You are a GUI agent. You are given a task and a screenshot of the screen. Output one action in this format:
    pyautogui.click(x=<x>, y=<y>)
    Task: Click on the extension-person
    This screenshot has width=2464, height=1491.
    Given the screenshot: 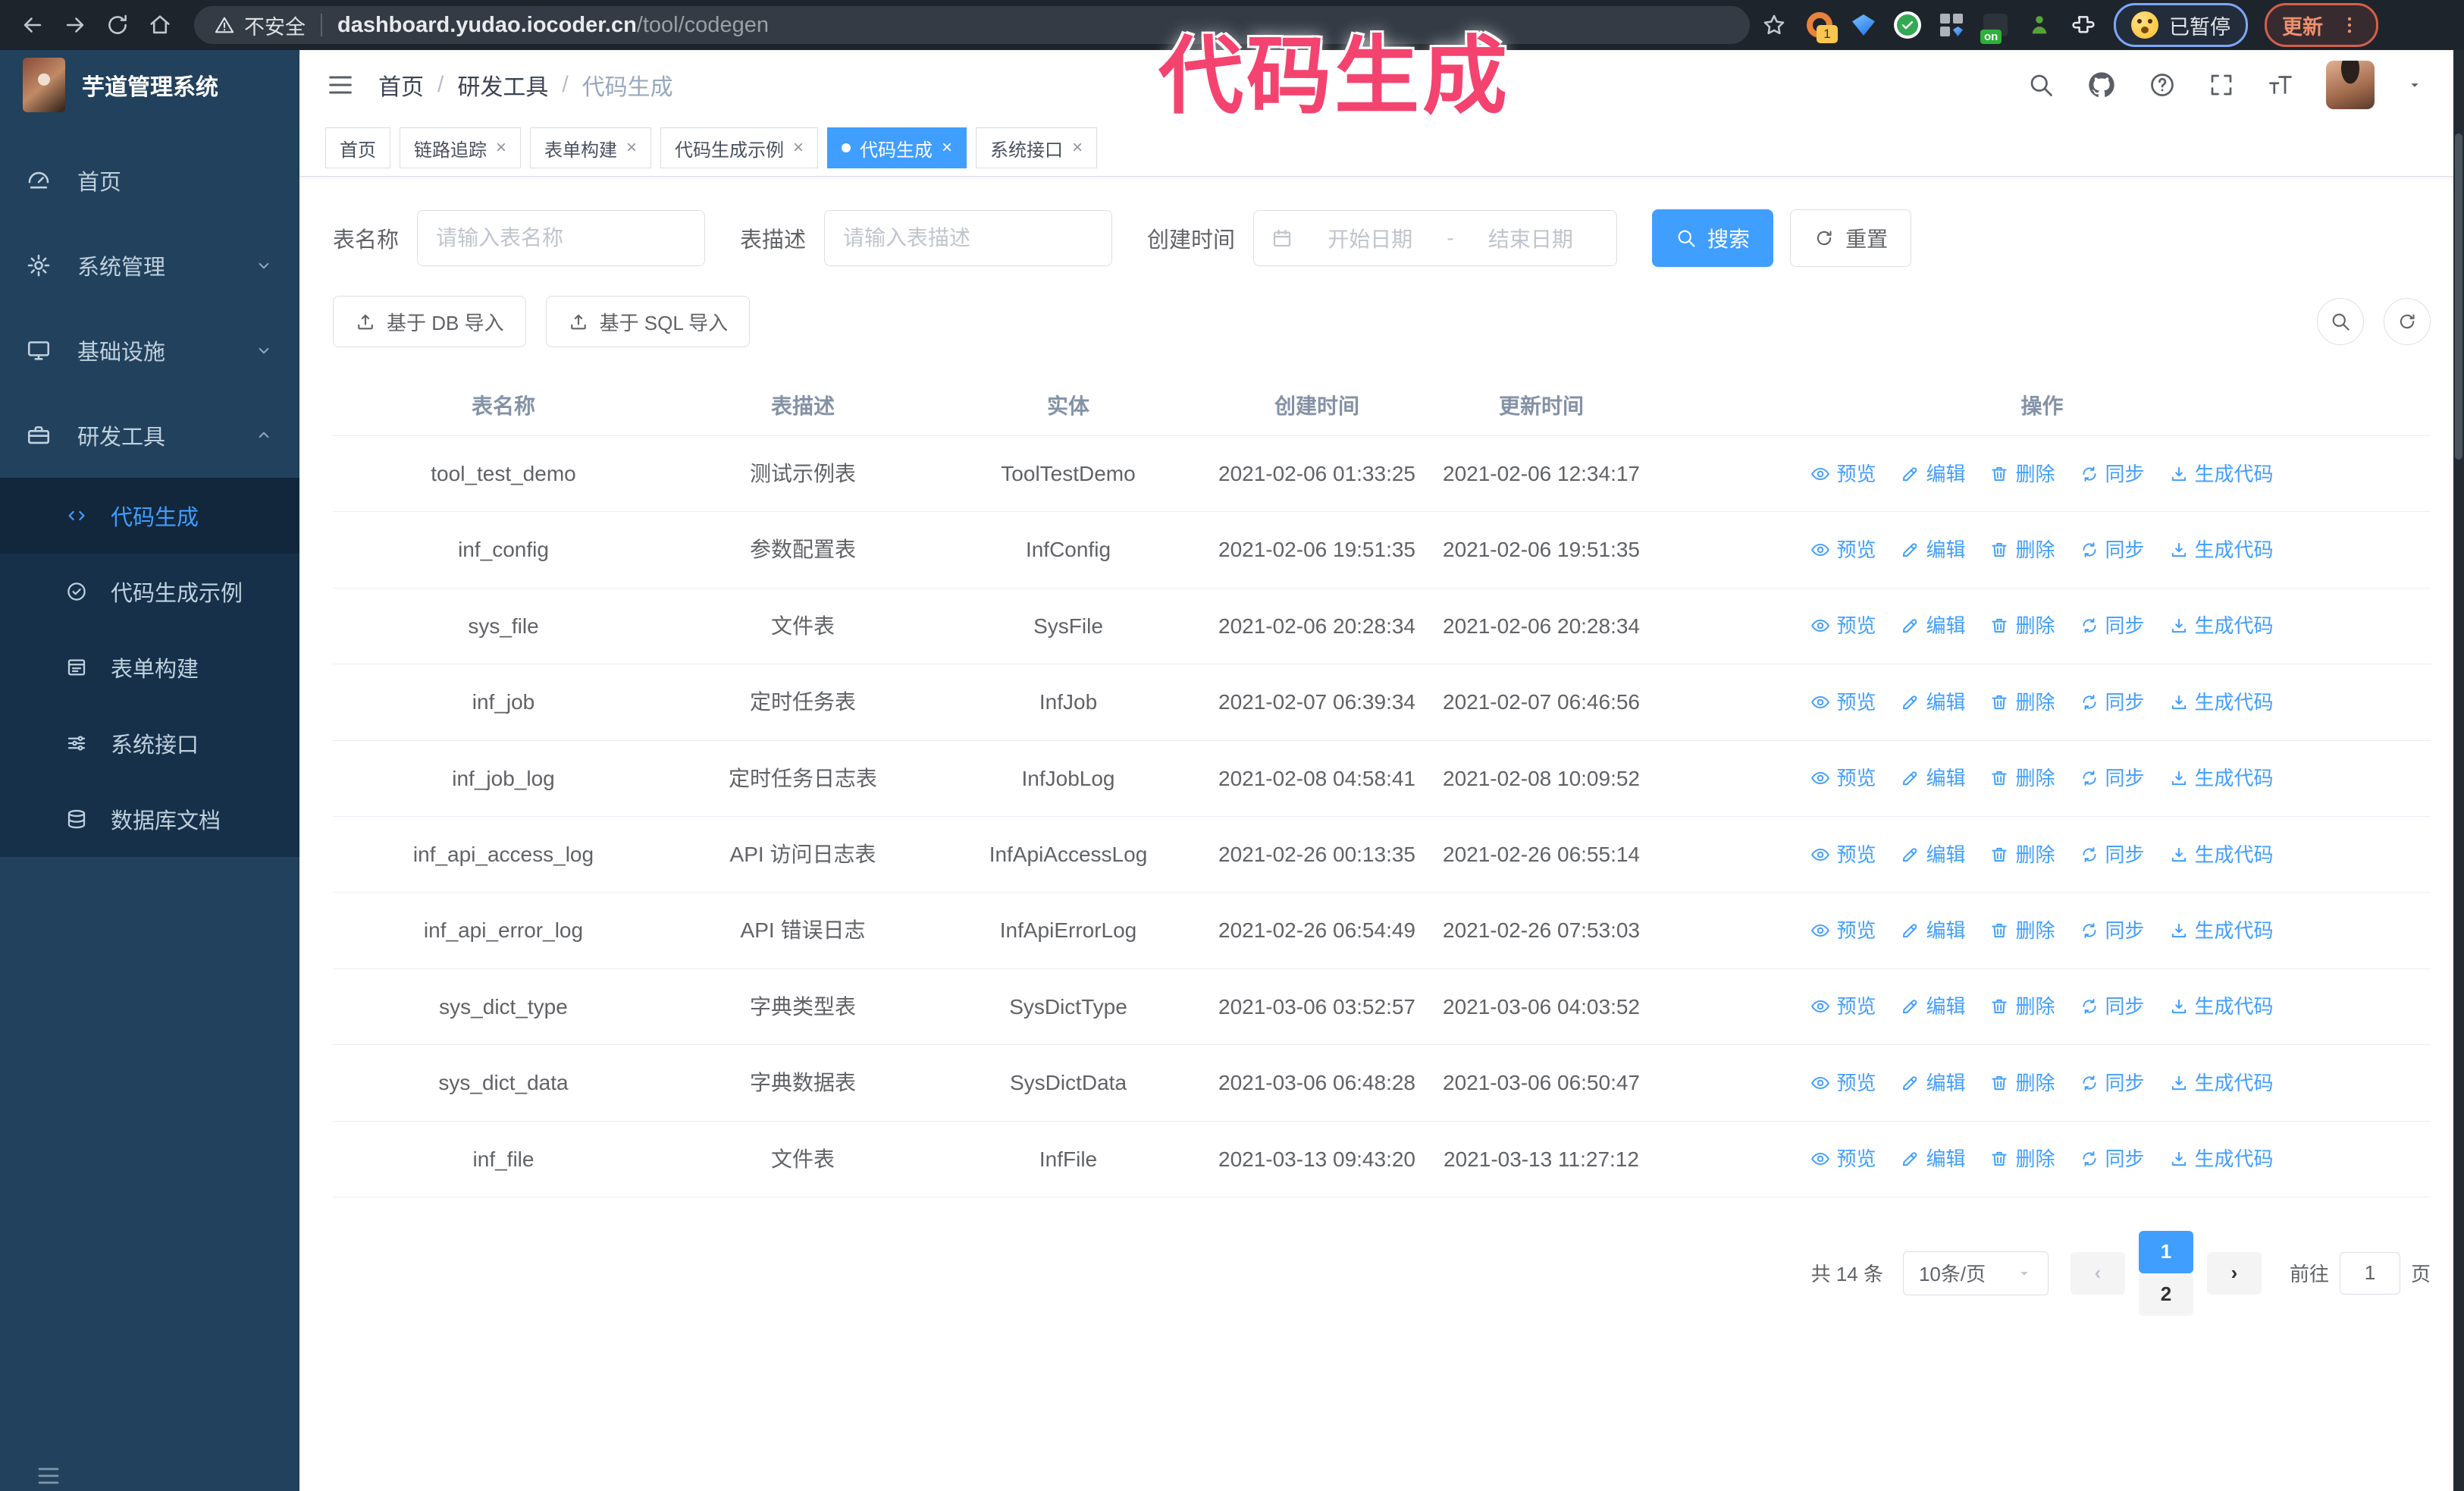 What is the action you would take?
    pyautogui.click(x=2040, y=25)
    